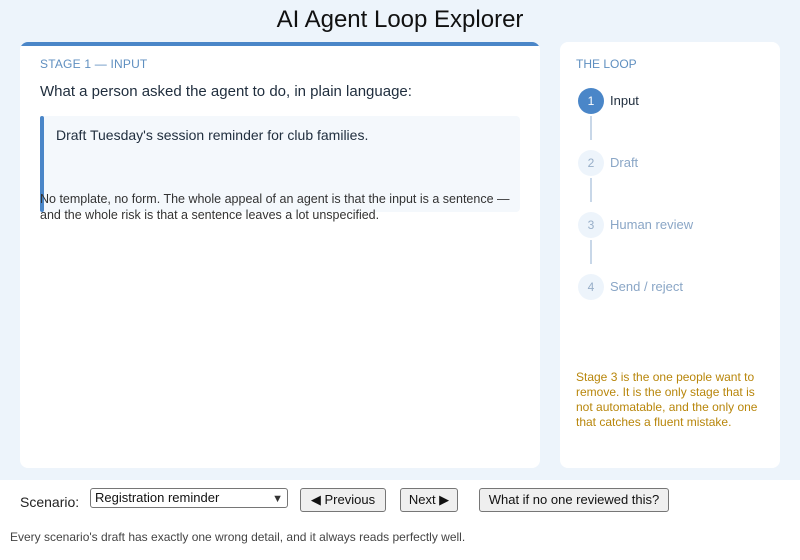 The image size is (800, 560). Describe the element at coordinates (606, 64) in the screenshot. I see `loop-title: THE LOOP` at that location.